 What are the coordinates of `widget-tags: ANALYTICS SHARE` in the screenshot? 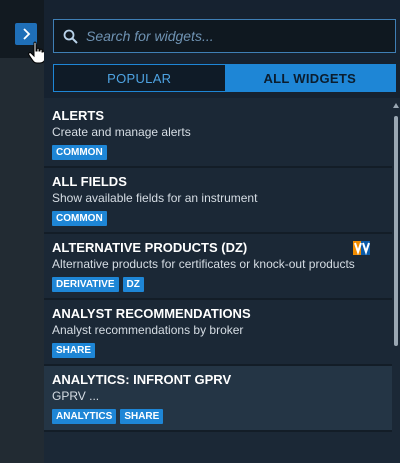 It's located at (218, 419).